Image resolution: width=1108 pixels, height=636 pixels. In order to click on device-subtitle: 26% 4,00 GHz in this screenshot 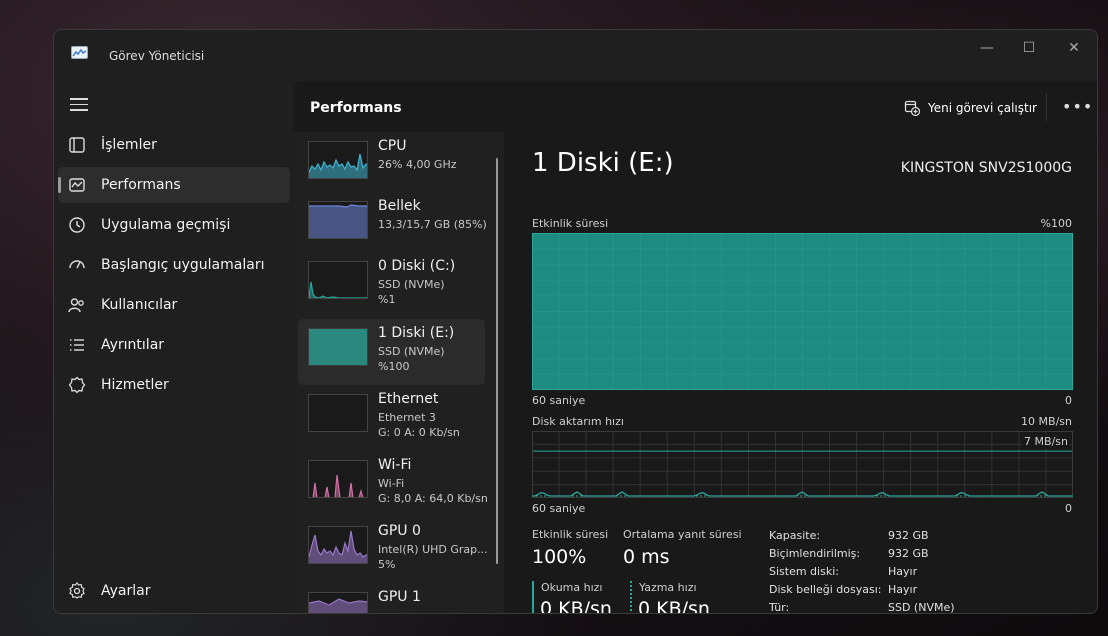, I will do `click(417, 164)`.